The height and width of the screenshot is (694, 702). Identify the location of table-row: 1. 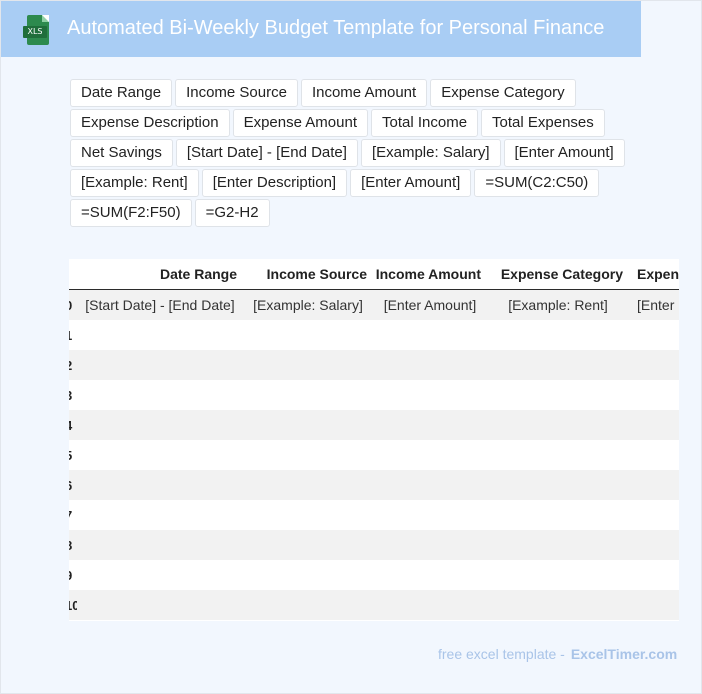
(374, 335).